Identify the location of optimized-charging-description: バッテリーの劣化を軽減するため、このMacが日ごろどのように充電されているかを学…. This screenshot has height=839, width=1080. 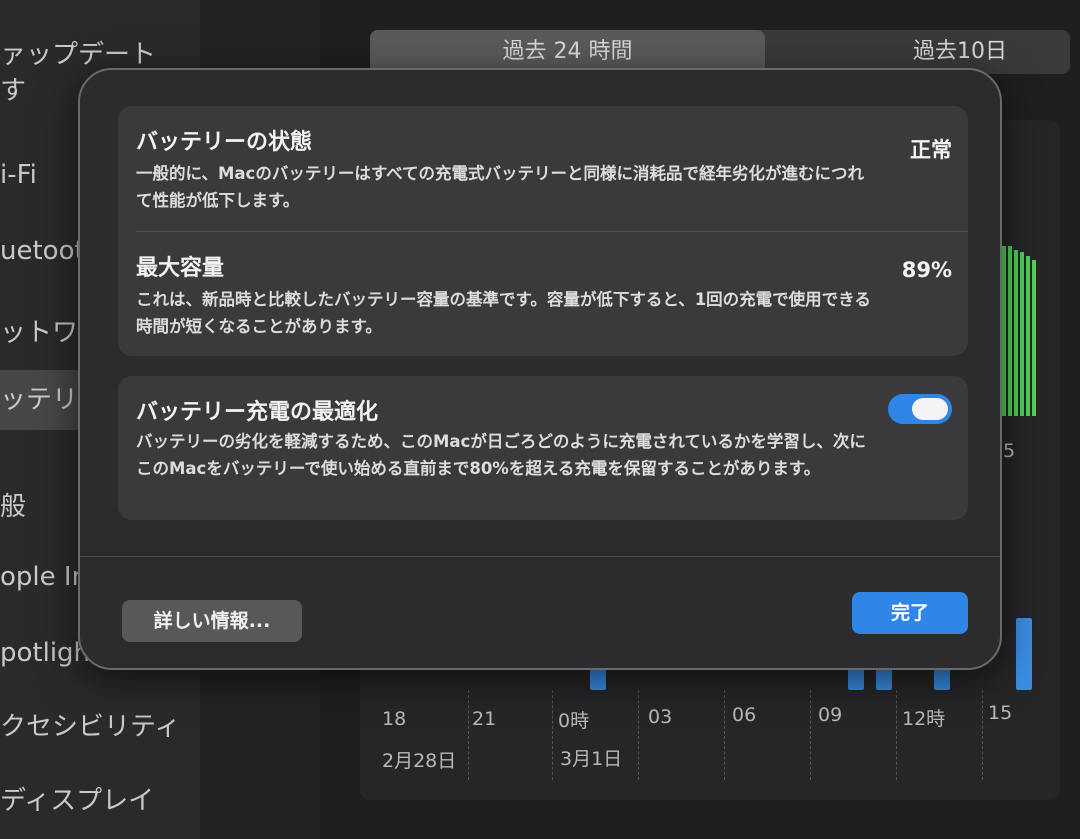
(501, 455).